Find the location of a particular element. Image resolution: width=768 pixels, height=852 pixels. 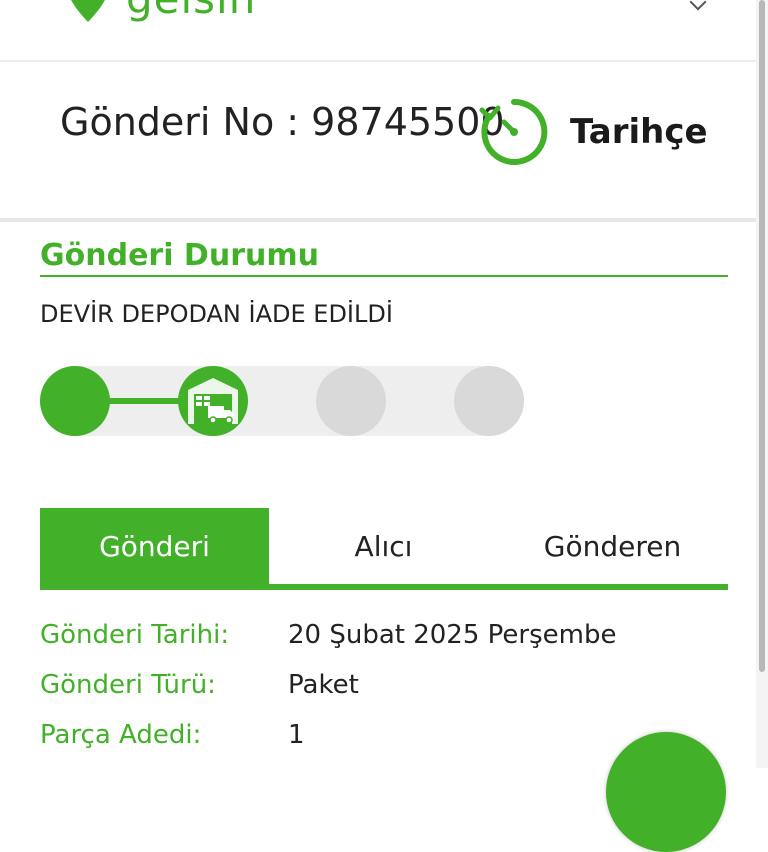

detail-value: 1 is located at coordinates (296, 735).